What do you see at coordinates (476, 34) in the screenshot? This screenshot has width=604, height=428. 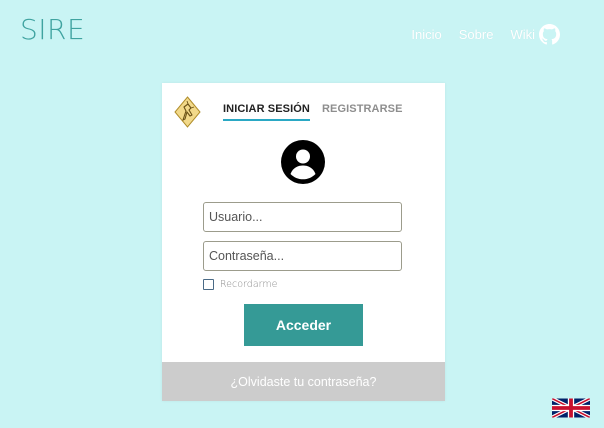 I see `nav-link-sobre: Sobre` at bounding box center [476, 34].